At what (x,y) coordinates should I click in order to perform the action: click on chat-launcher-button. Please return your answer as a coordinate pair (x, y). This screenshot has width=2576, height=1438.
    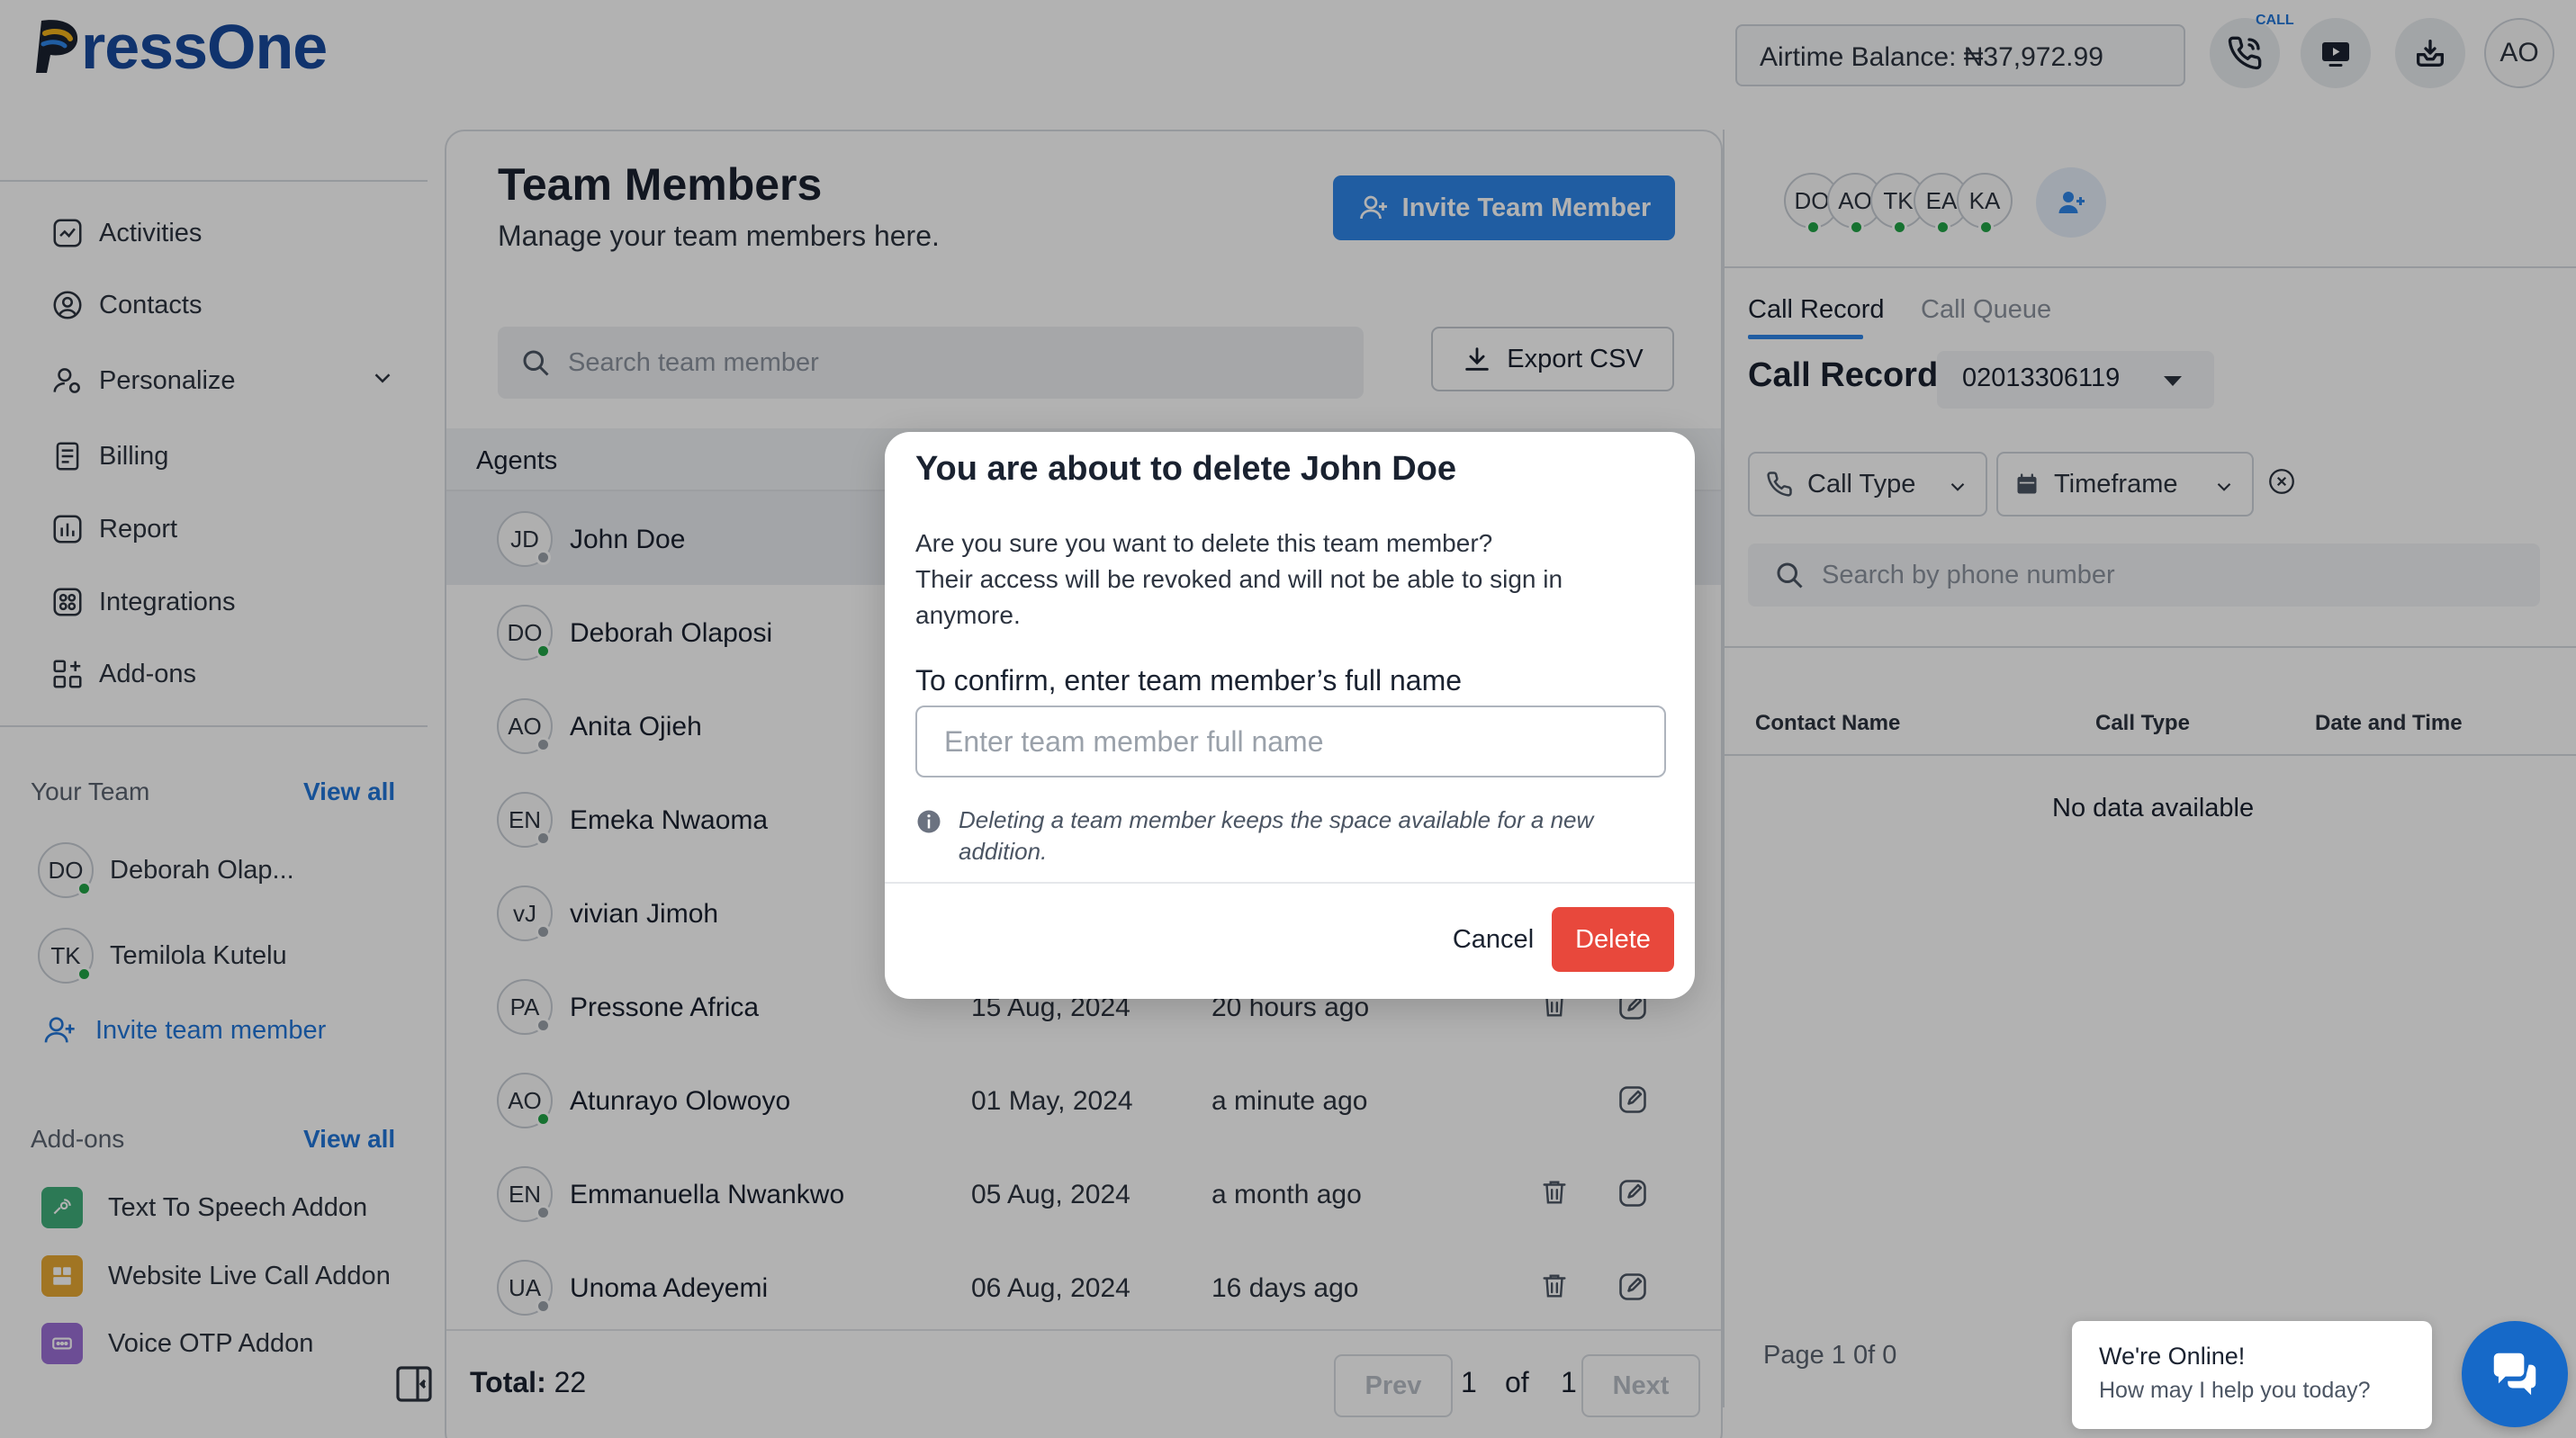
    Looking at the image, I should click on (2515, 1374).